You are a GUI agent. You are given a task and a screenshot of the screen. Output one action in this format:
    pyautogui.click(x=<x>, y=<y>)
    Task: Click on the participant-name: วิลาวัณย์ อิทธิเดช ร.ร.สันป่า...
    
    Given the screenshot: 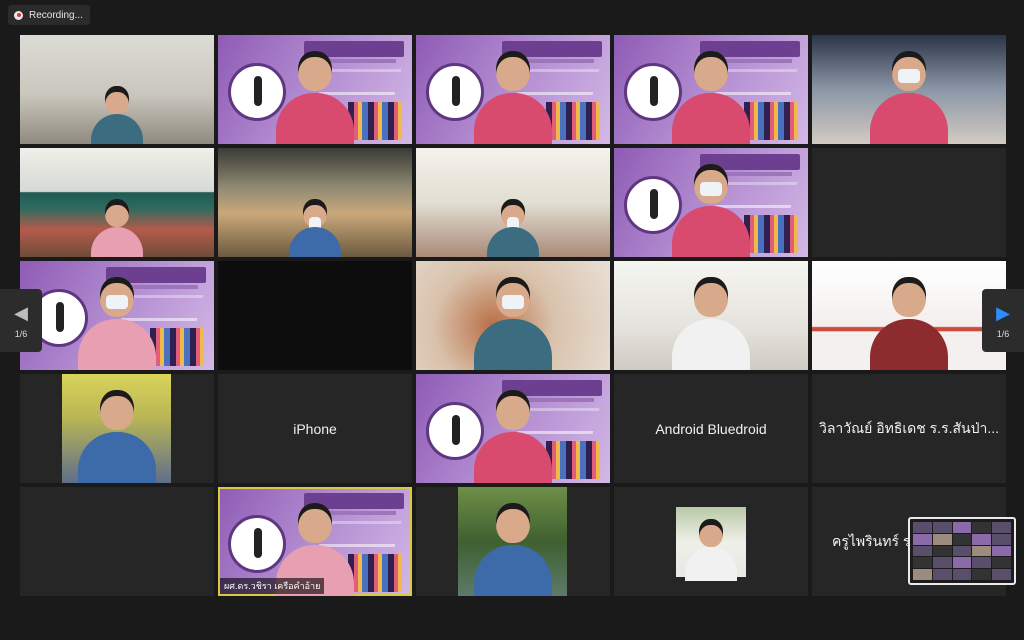 What is the action you would take?
    pyautogui.click(x=909, y=427)
    